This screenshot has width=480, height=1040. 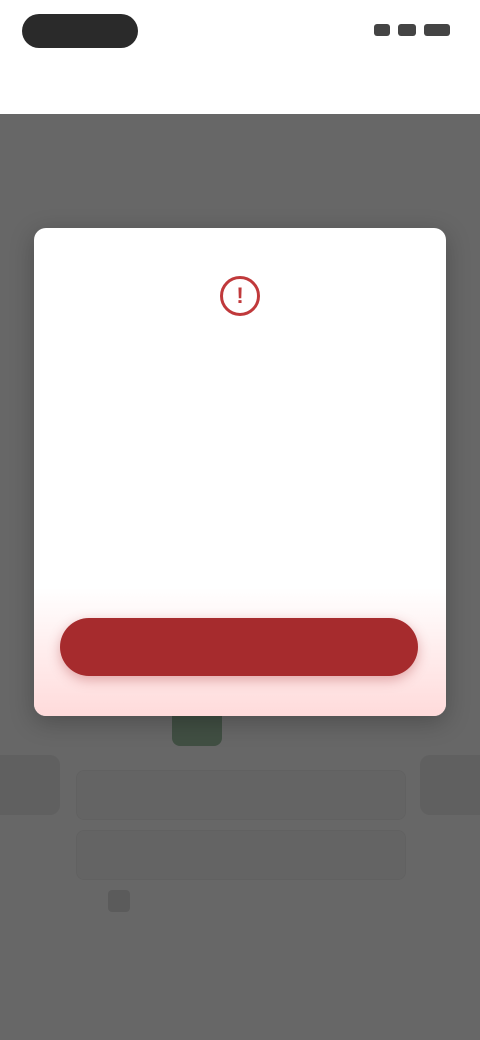 I want to click on top-navigation, so click(x=240, y=87).